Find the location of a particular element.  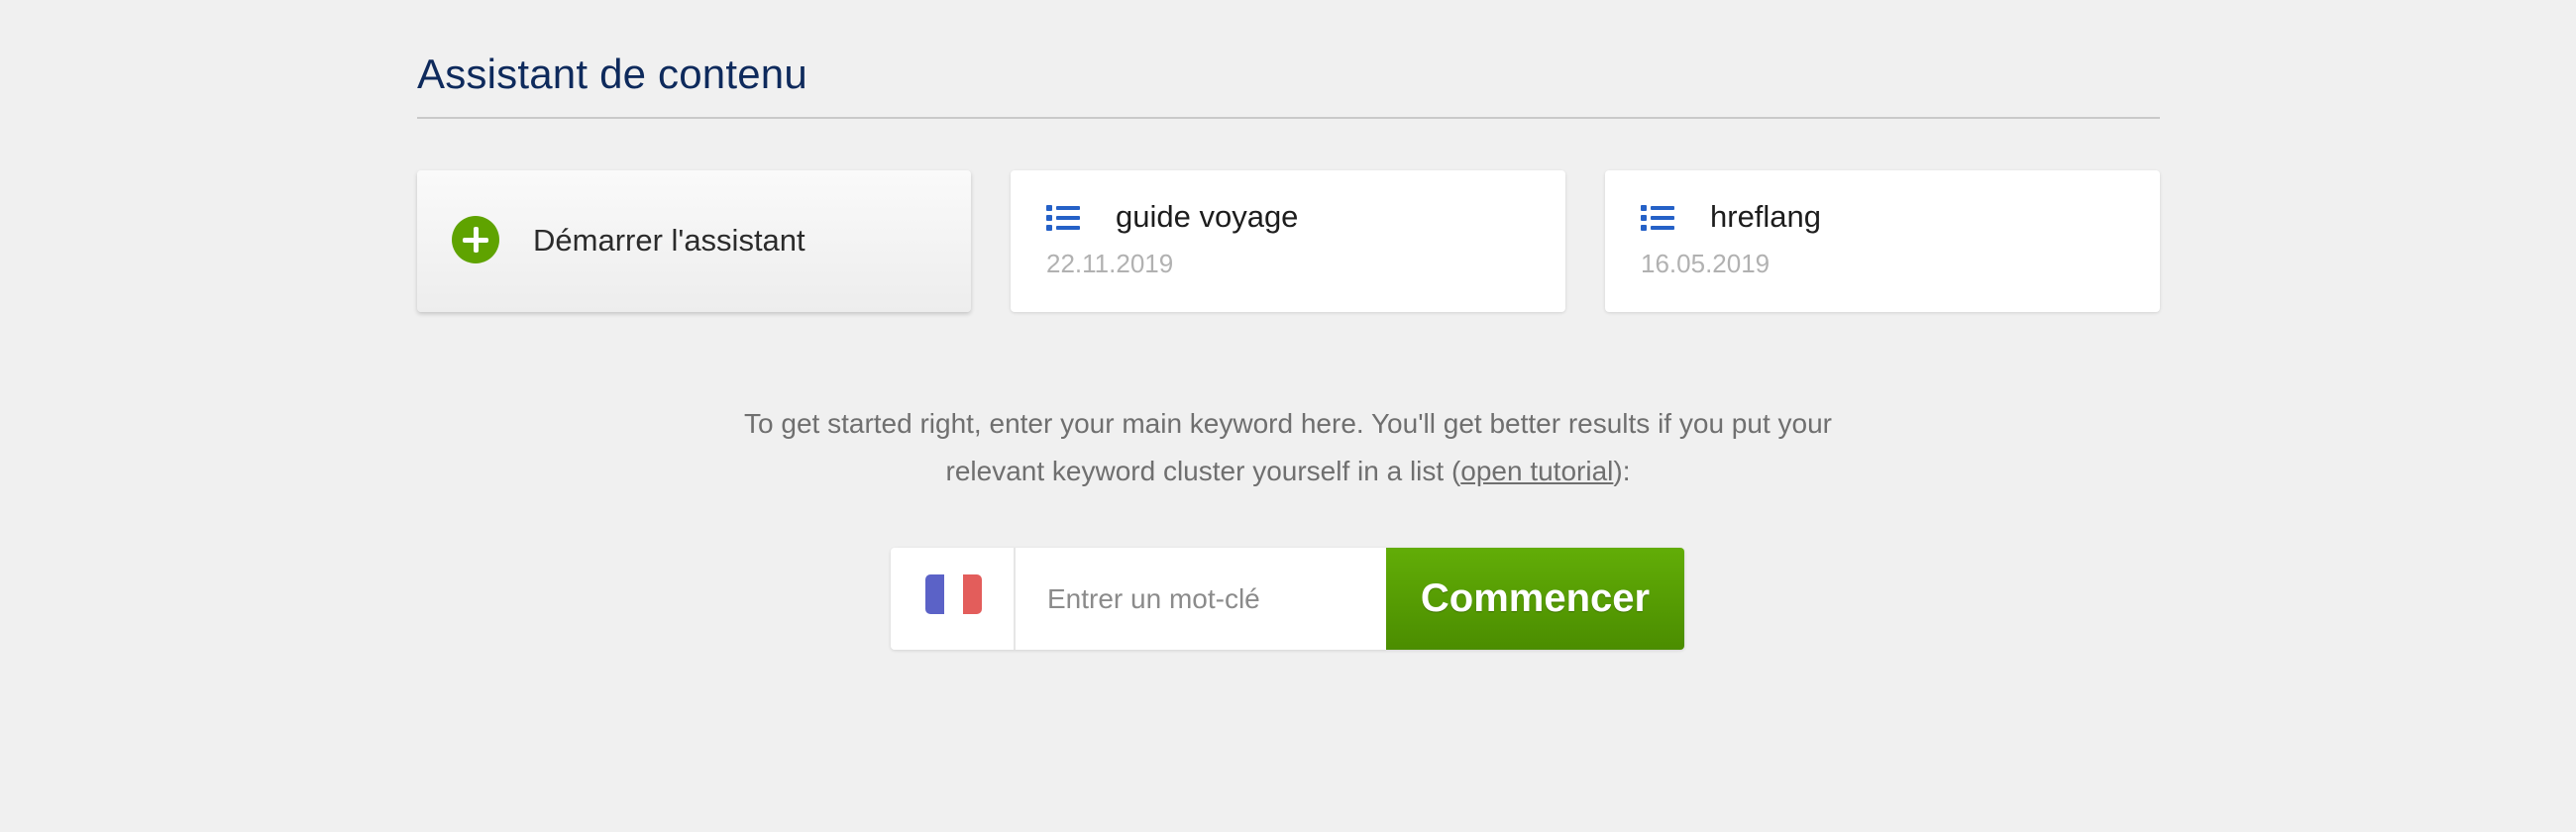

keyword-search-bar: Commencer is located at coordinates (1287, 599).